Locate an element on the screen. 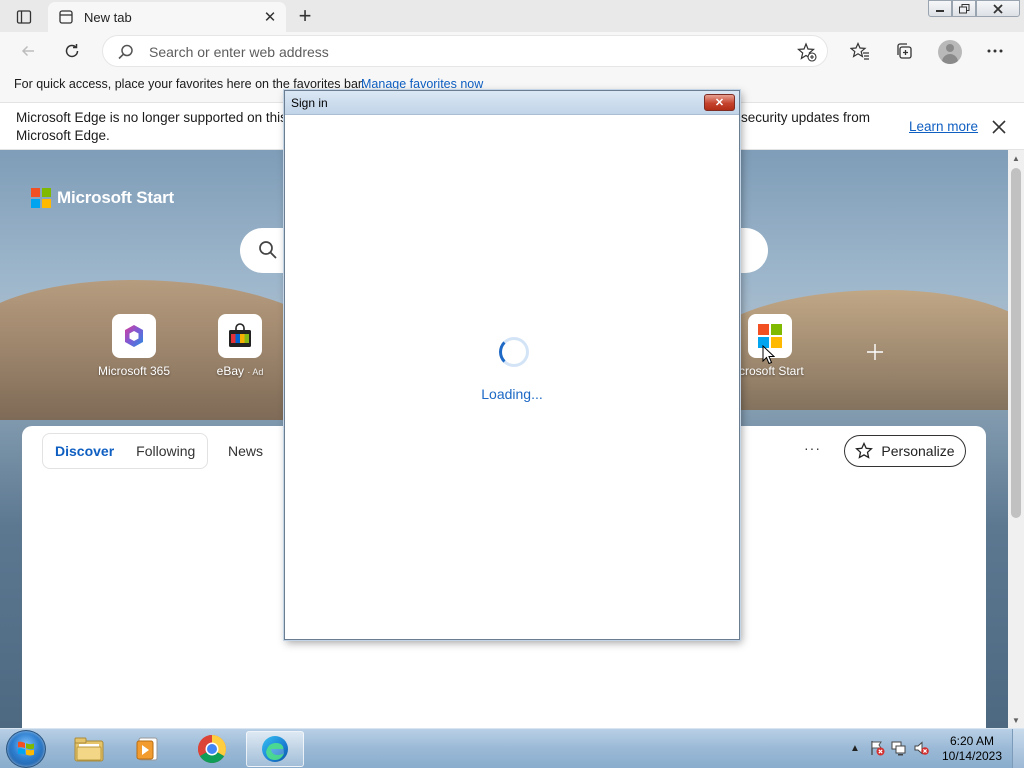 The height and width of the screenshot is (768, 1024). scroll-down-icon: ▼ is located at coordinates (1016, 720).